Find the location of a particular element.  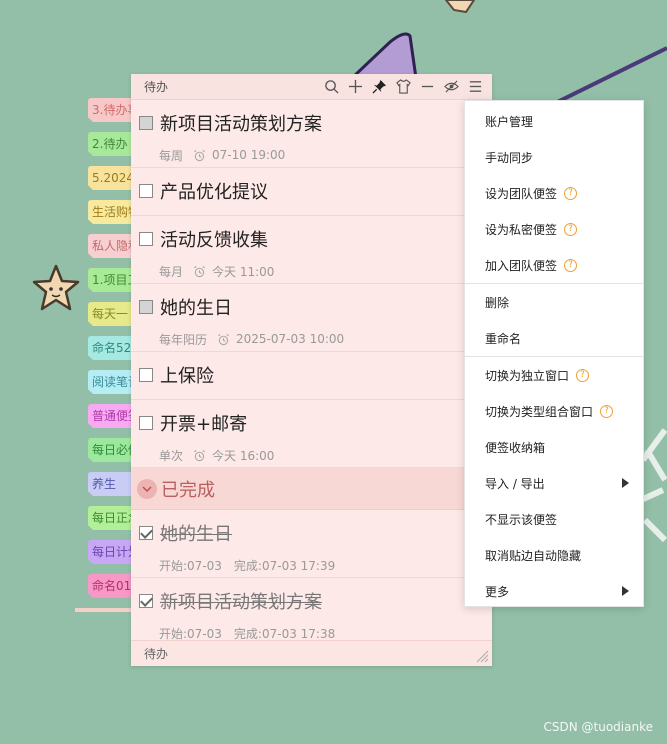

menu-item: 导入 / 导出 is located at coordinates (554, 483).